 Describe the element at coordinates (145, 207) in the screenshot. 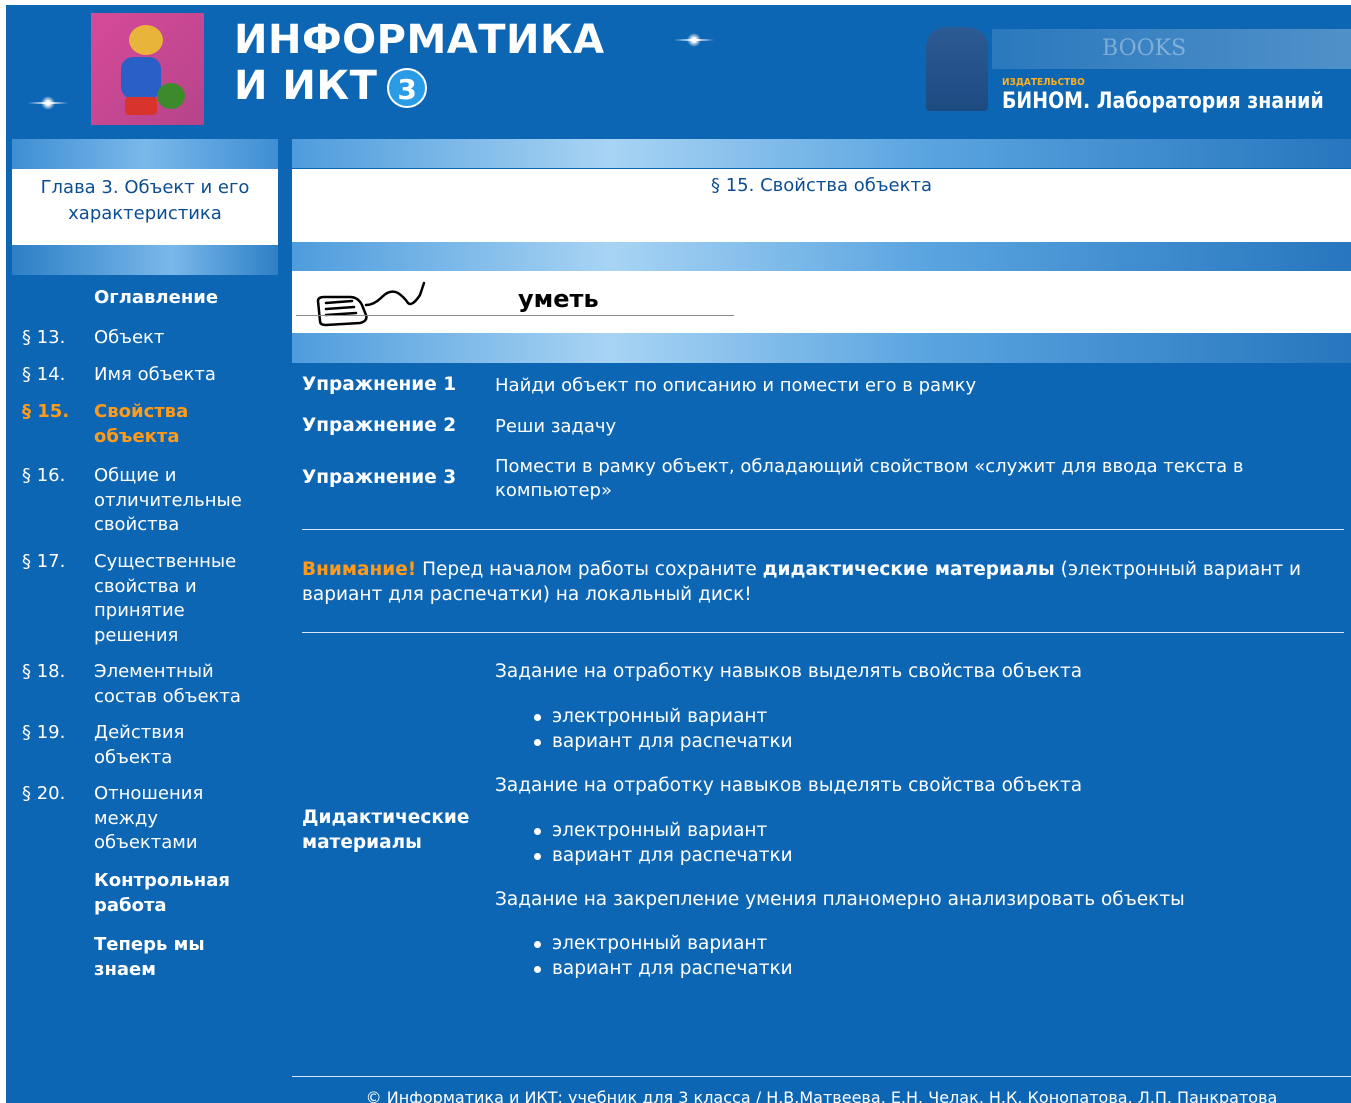

I see `chapter-title: Глава 3. Объект и его характеристика` at that location.